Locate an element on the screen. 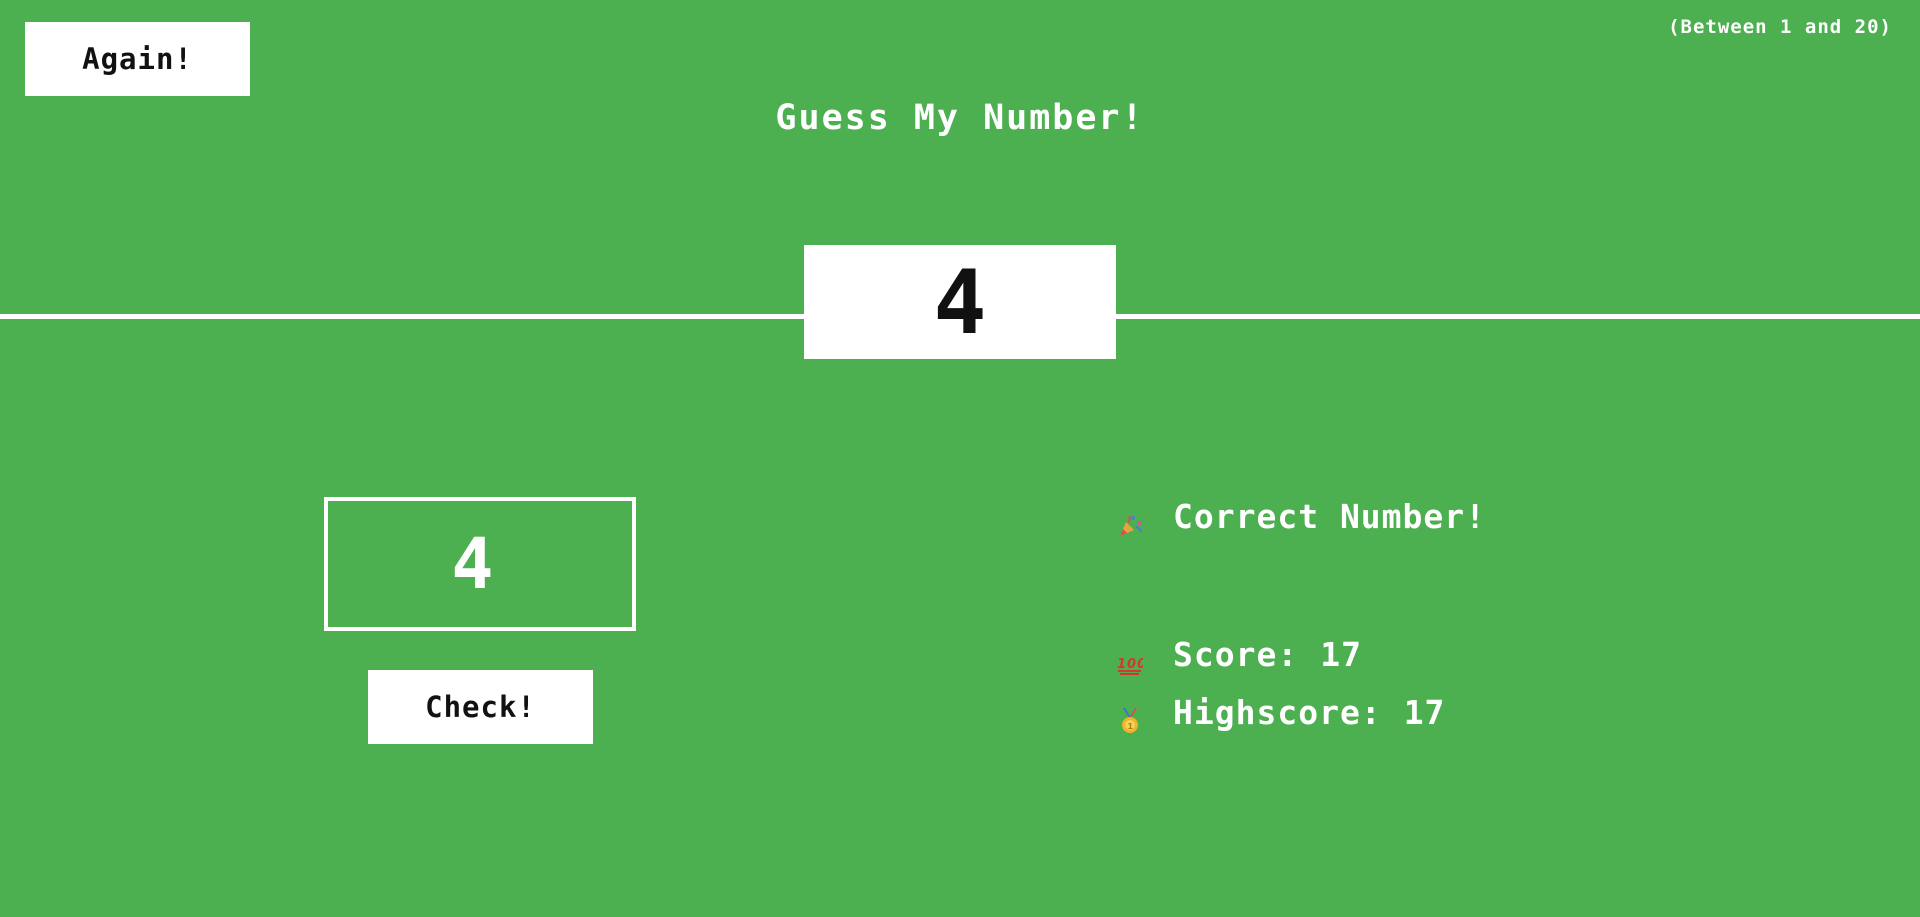  page-title: Guess My Number! is located at coordinates (960, 118).